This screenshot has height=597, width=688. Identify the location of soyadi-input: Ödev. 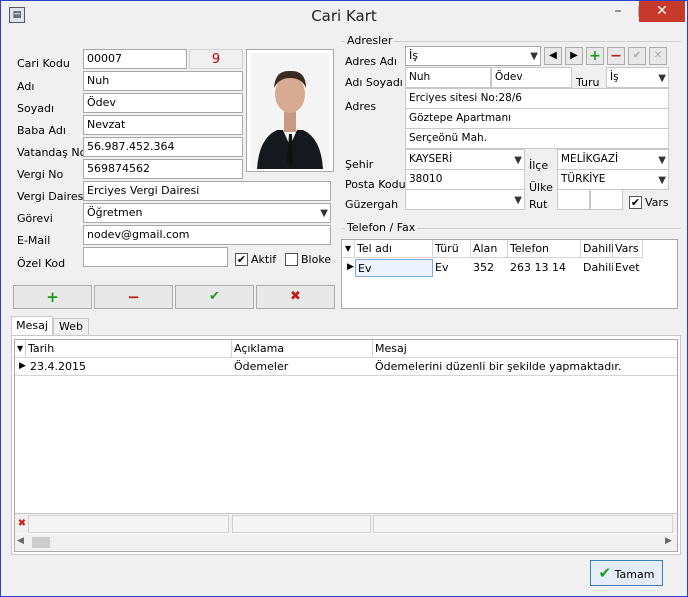
(163, 103).